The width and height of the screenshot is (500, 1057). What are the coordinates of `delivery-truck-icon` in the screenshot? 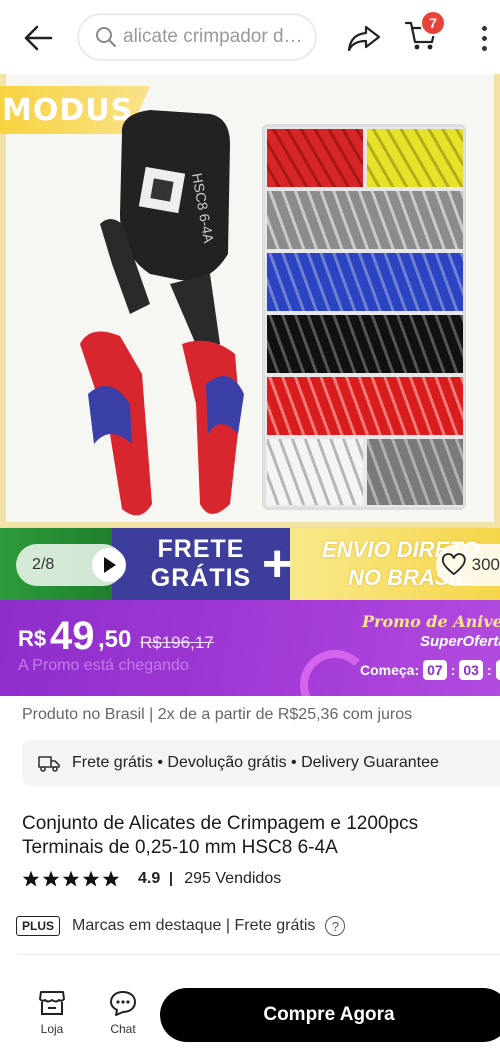 It's located at (49, 764).